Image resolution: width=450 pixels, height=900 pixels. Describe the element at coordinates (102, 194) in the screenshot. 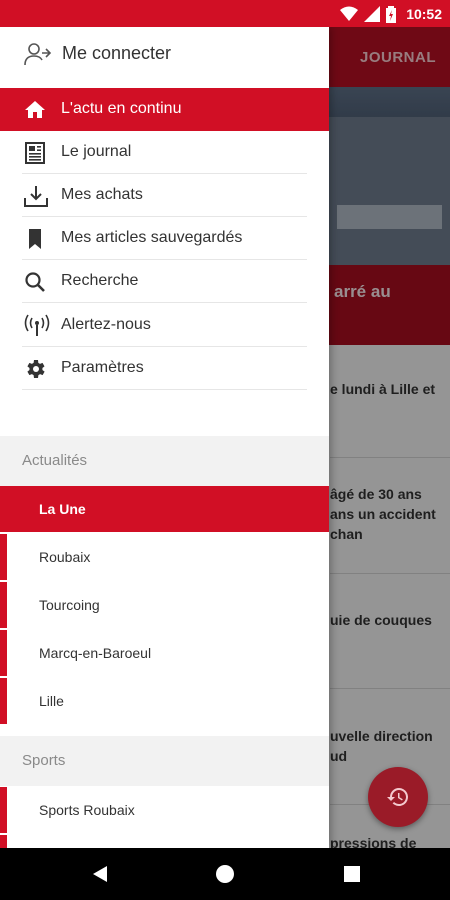

I see `menu-item-label: Mes achats` at that location.